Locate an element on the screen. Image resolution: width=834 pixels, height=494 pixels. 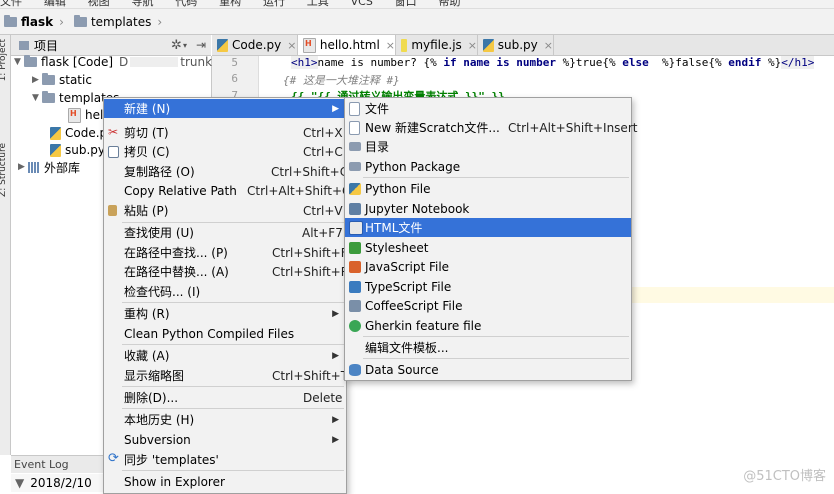
menu-item-label: Jupyter Notebook is located at coordinates (417, 208).